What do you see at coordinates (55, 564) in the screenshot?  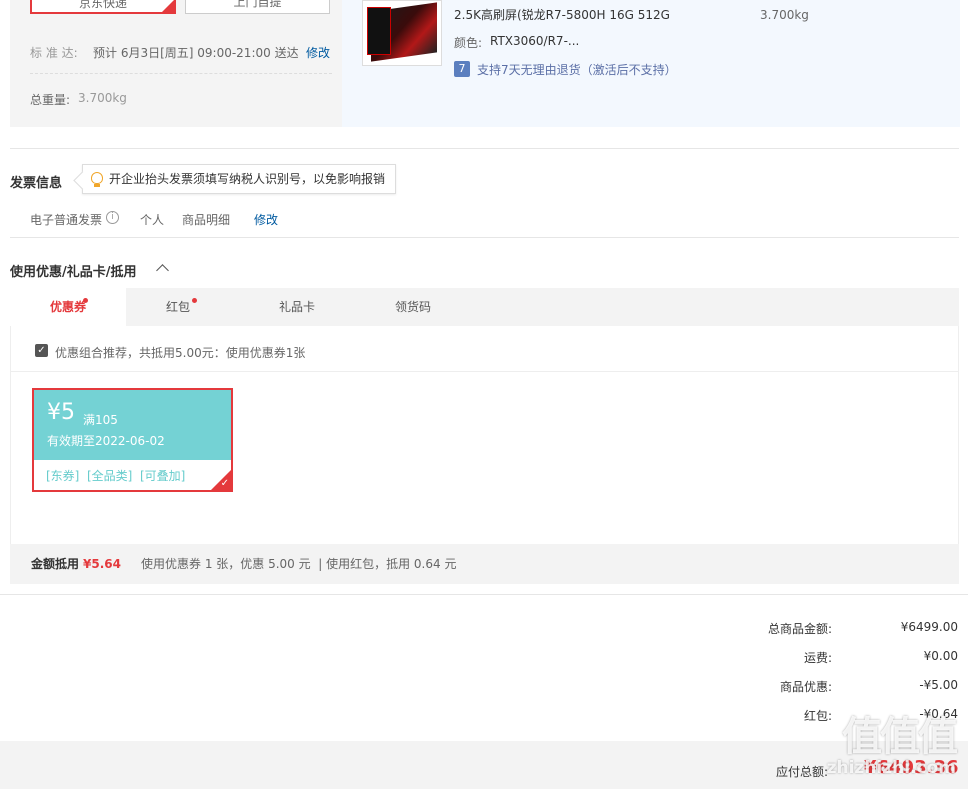 I see `summary-label: 金额抵用` at bounding box center [55, 564].